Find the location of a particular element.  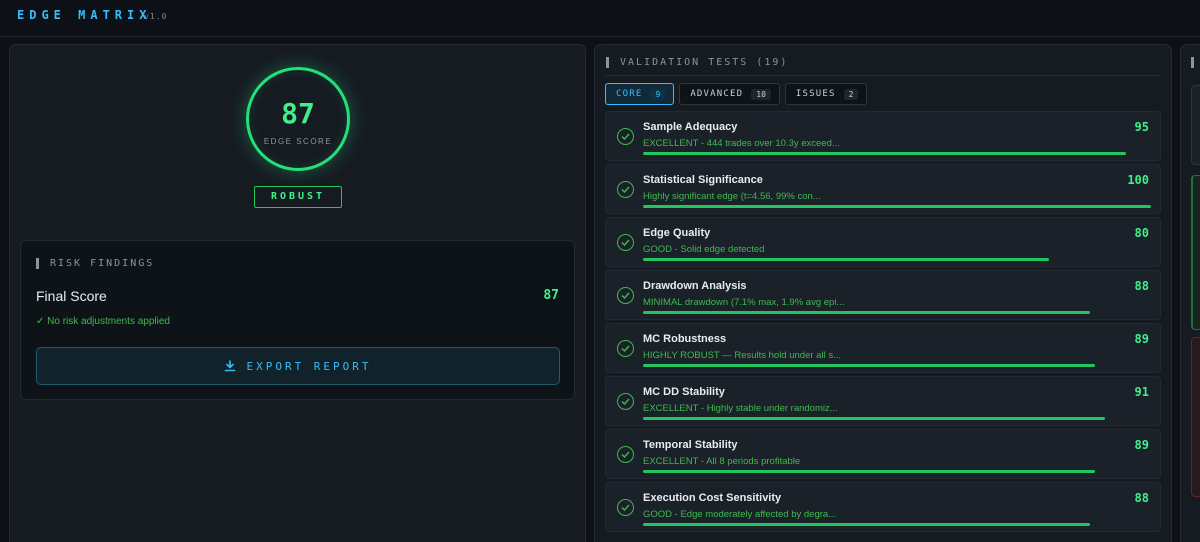

tab-core-label: CORE is located at coordinates (629, 94).